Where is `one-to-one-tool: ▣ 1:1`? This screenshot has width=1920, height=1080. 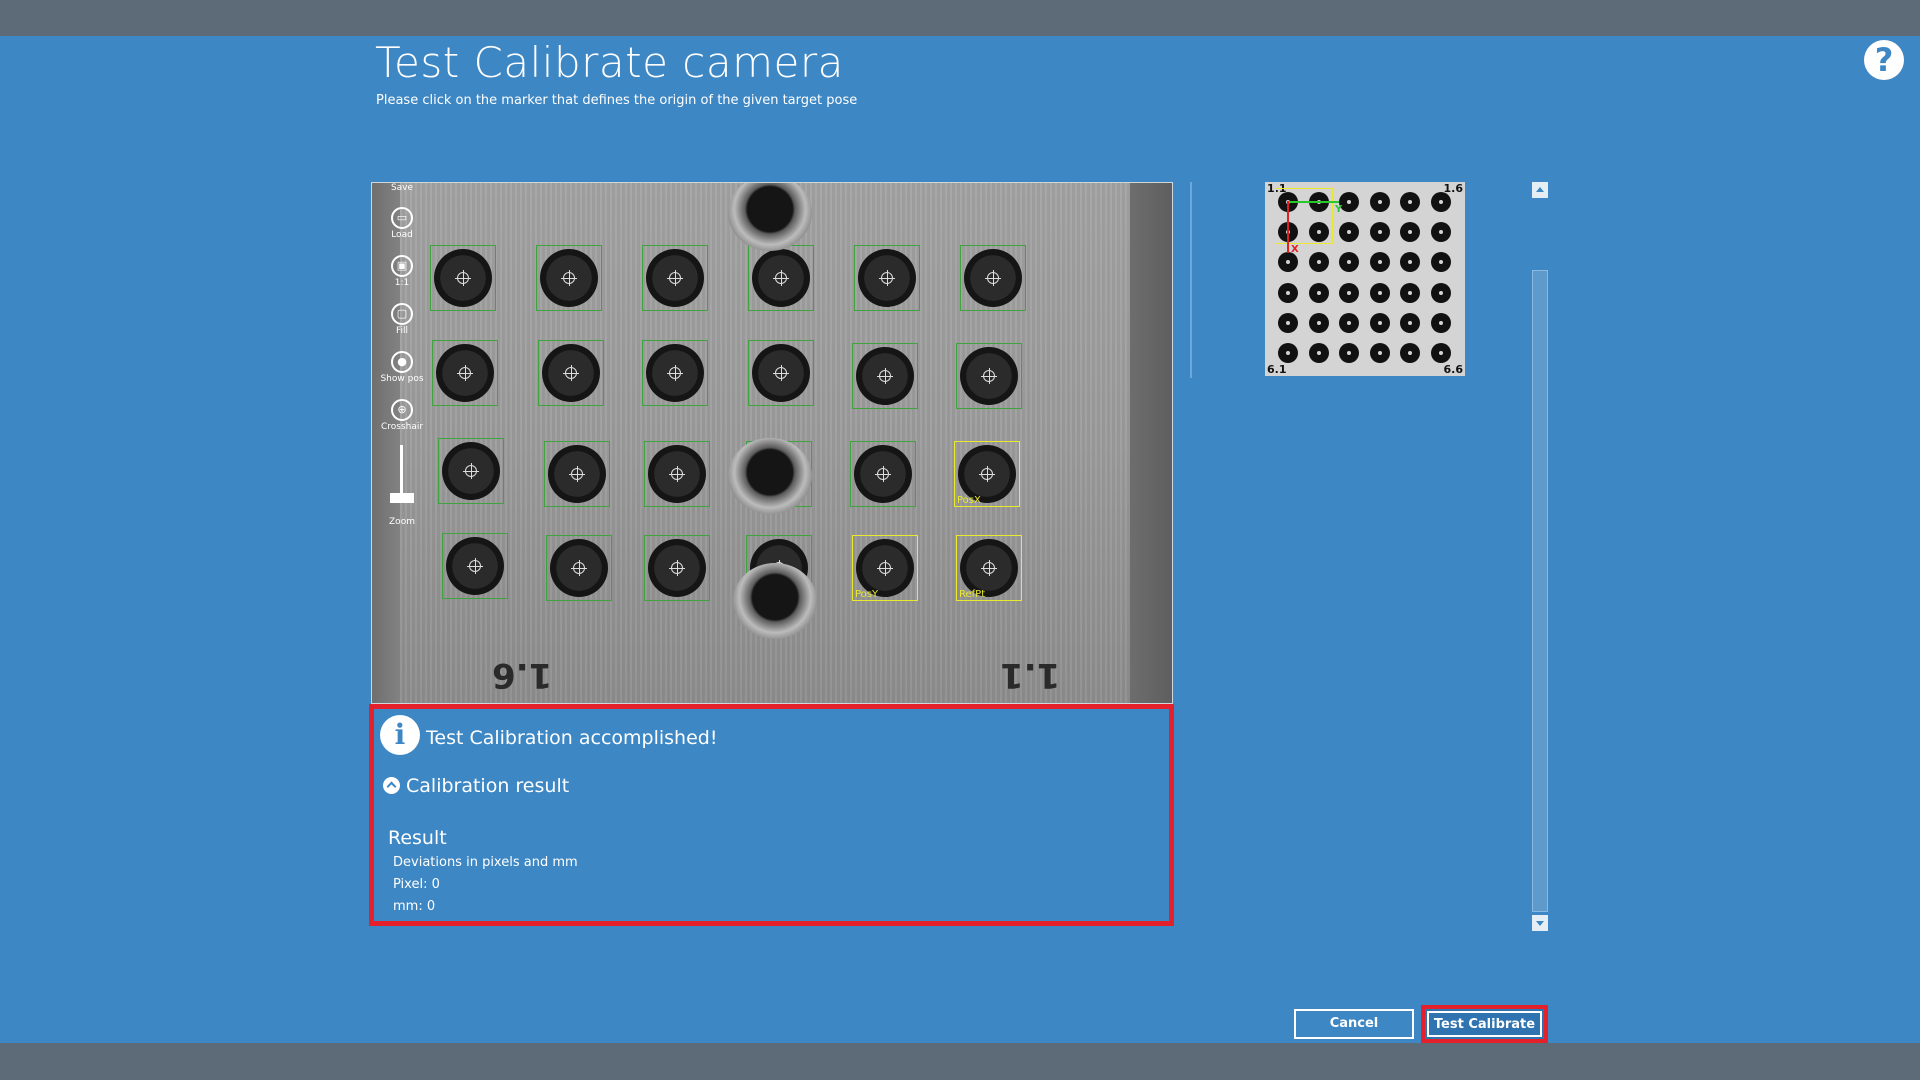
one-to-one-tool: ▣ 1:1 is located at coordinates (402, 271).